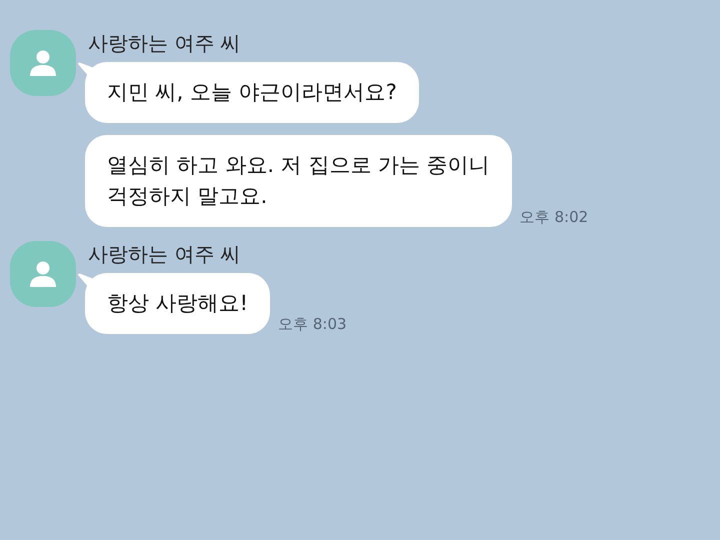 This screenshot has height=540, width=720. I want to click on message-time: 오후 8:03, so click(312, 324).